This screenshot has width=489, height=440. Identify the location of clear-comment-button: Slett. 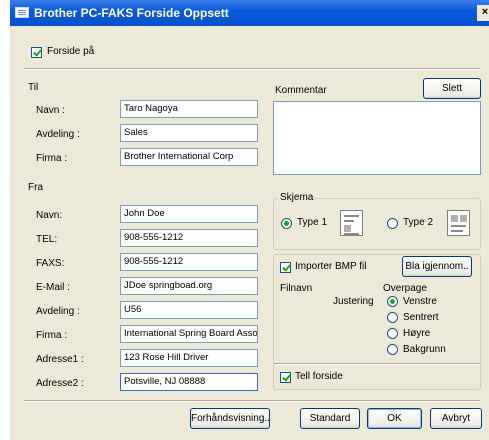
(452, 88).